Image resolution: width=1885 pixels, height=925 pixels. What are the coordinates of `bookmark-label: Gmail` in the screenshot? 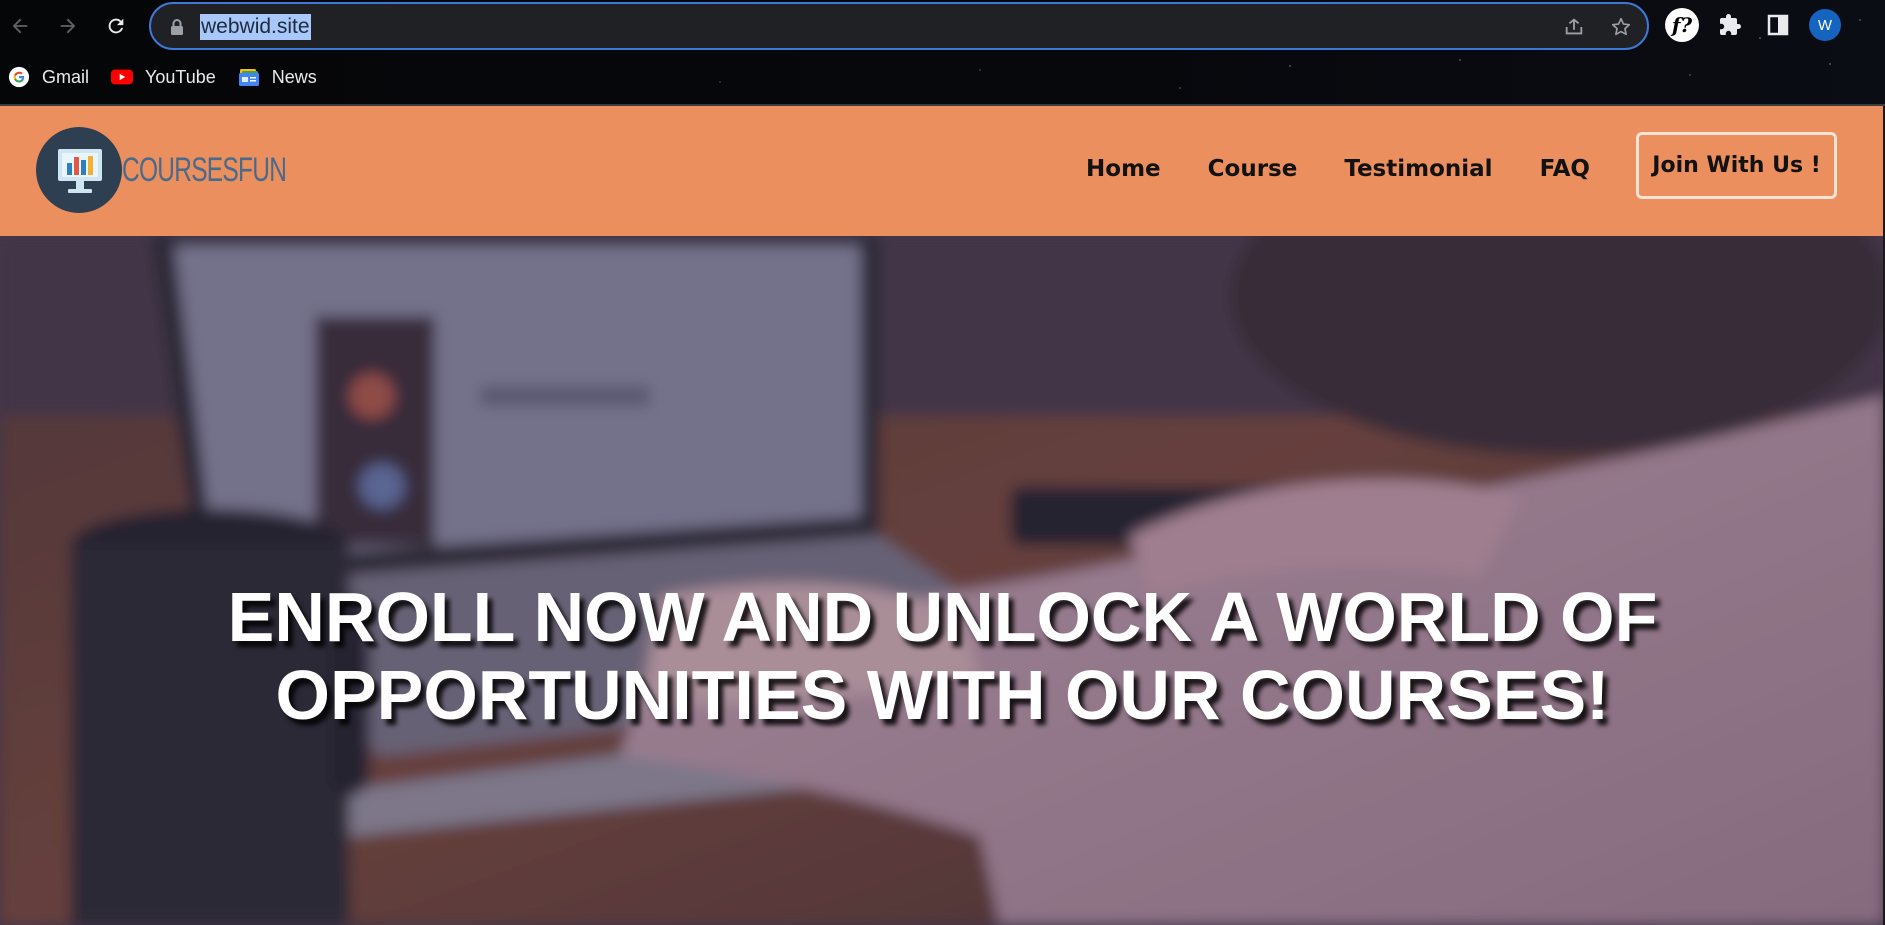 It's located at (66, 76).